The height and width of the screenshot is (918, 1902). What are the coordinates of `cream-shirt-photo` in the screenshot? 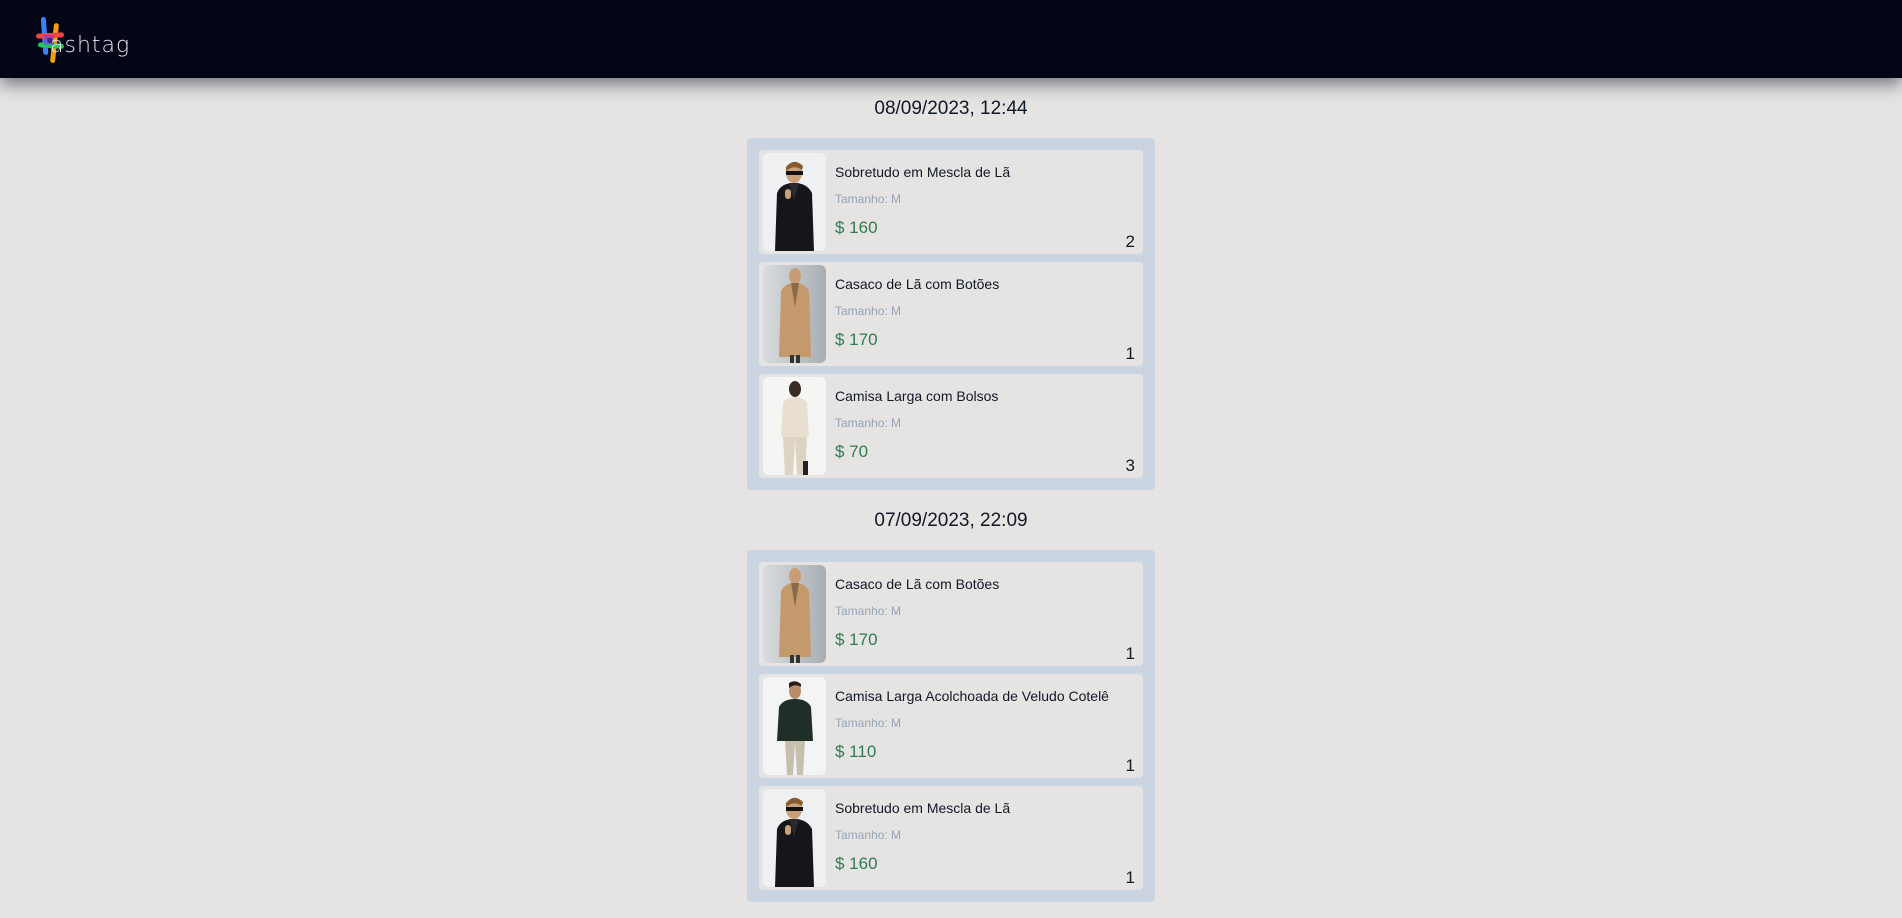 It's located at (794, 426).